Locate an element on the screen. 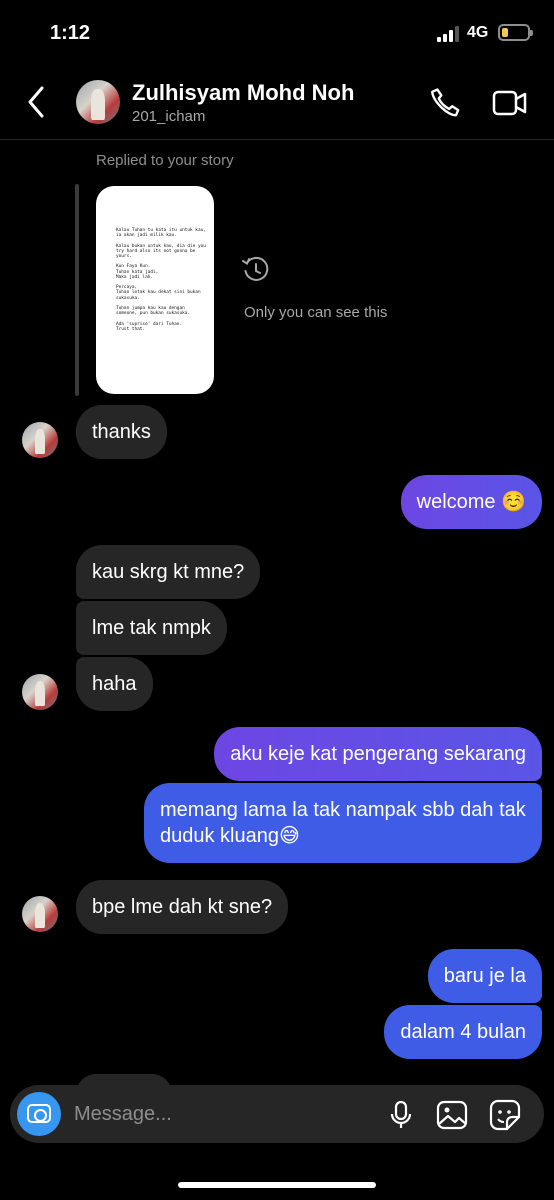 This screenshot has width=554, height=1200. contact-avatar is located at coordinates (98, 102).